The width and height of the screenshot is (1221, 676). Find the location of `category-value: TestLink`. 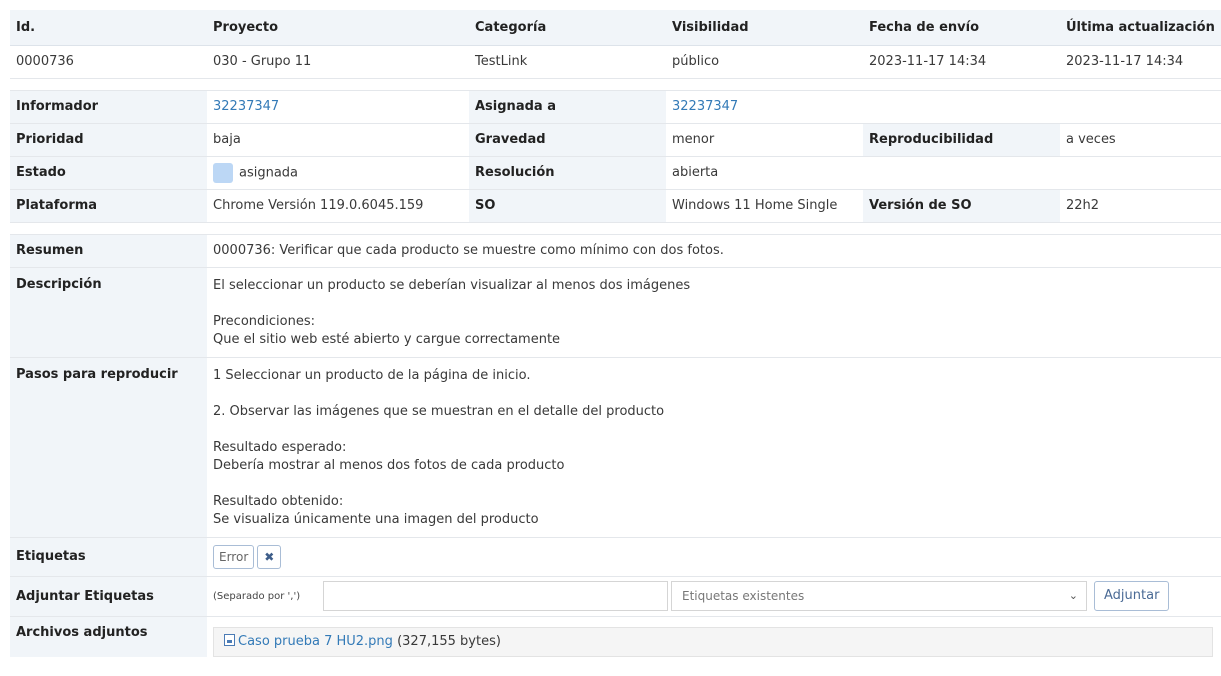

category-value: TestLink is located at coordinates (567, 62).